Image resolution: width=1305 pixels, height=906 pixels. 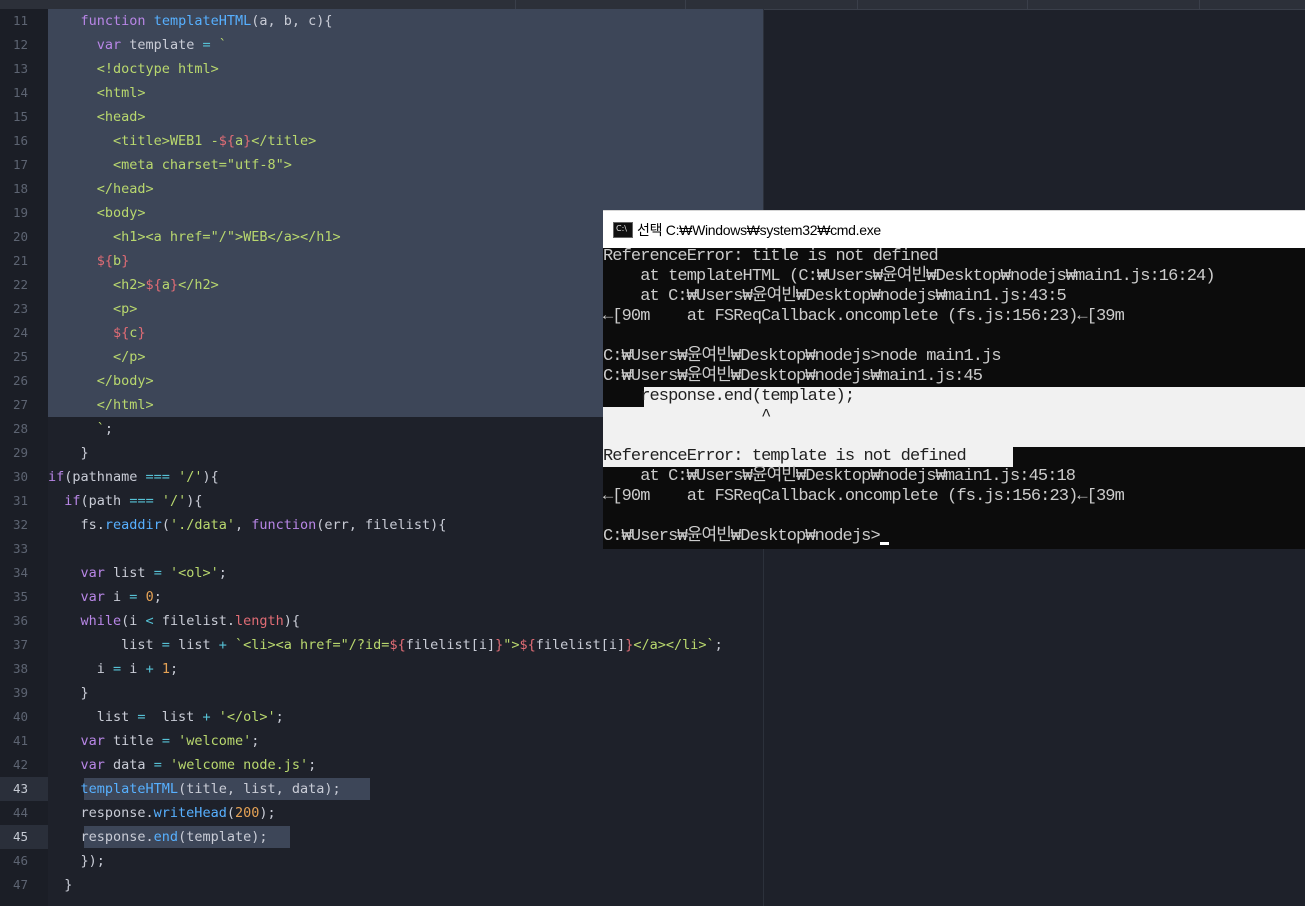 What do you see at coordinates (20, 620) in the screenshot?
I see `line-number: 36` at bounding box center [20, 620].